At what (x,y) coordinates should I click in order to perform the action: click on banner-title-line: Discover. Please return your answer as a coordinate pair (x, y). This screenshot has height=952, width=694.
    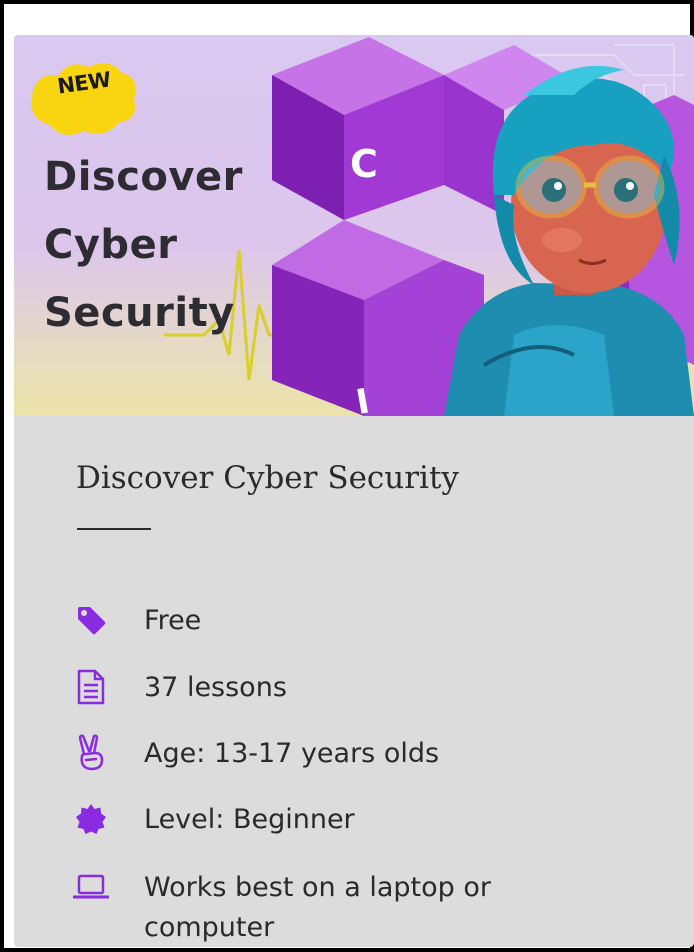
    Looking at the image, I should click on (143, 177).